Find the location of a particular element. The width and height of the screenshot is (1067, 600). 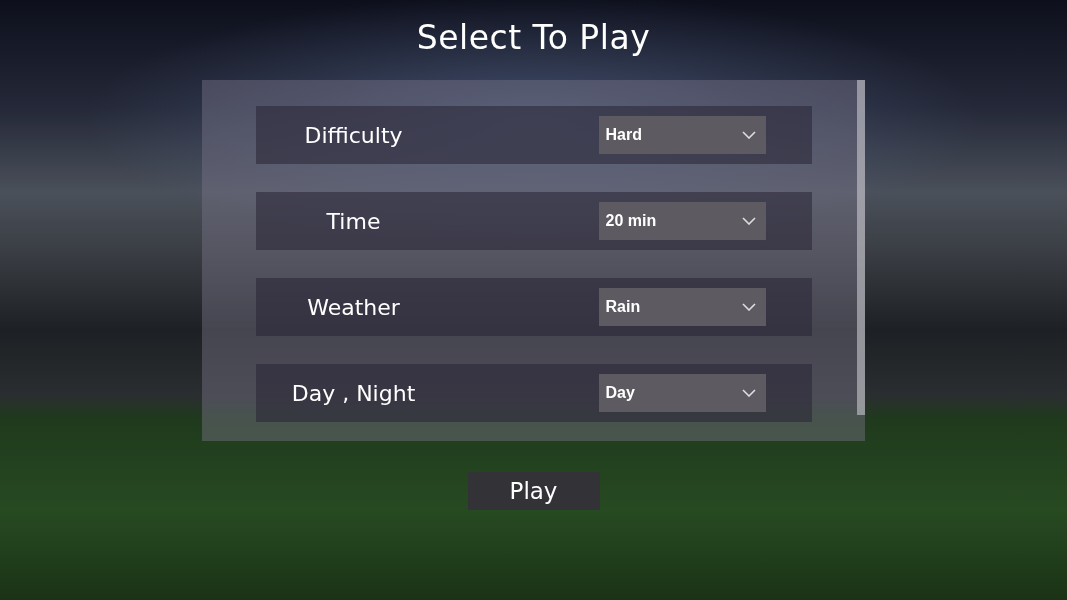

scrollbar is located at coordinates (861, 247).